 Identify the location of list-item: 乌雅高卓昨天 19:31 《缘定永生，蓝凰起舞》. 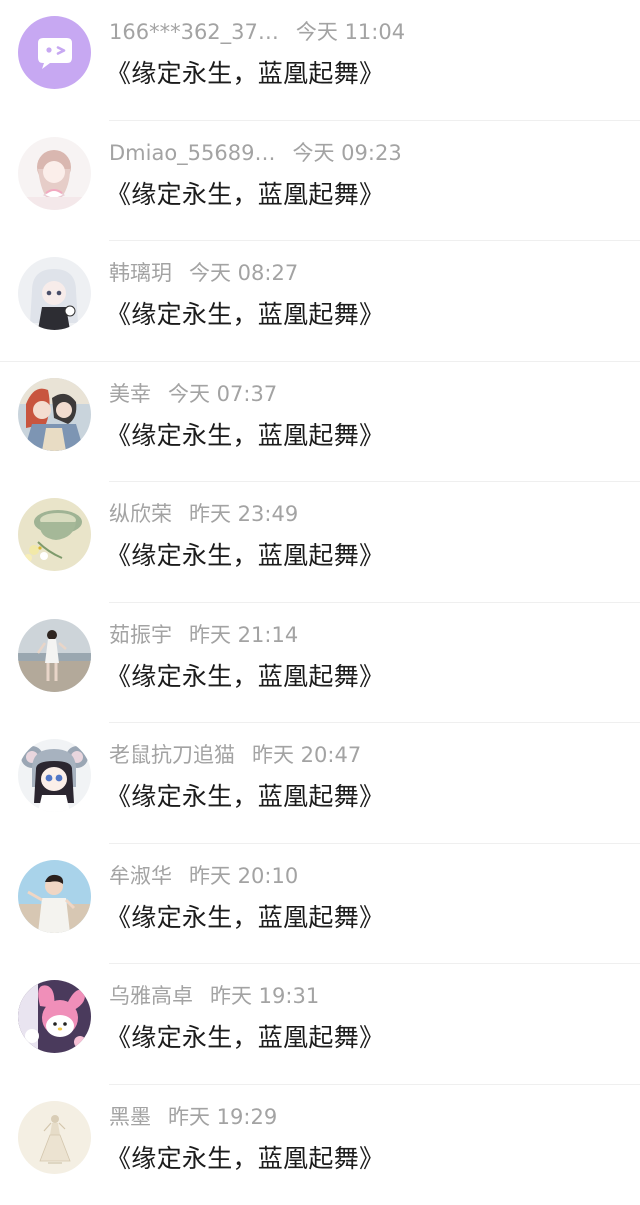
(320, 1024).